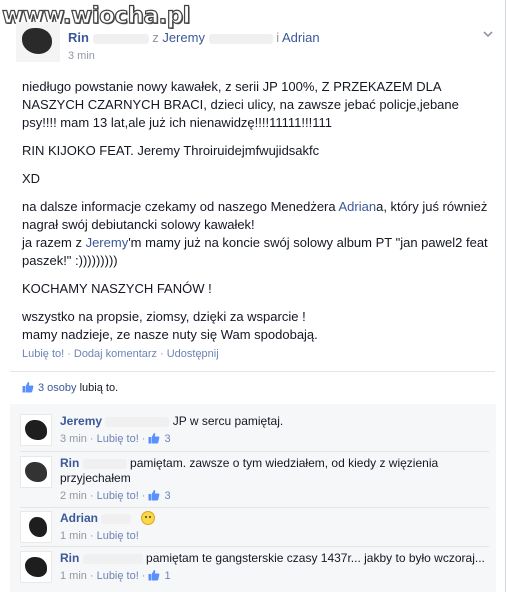  Describe the element at coordinates (54, 242) in the screenshot. I see `text-fragment: ja razem z` at that location.